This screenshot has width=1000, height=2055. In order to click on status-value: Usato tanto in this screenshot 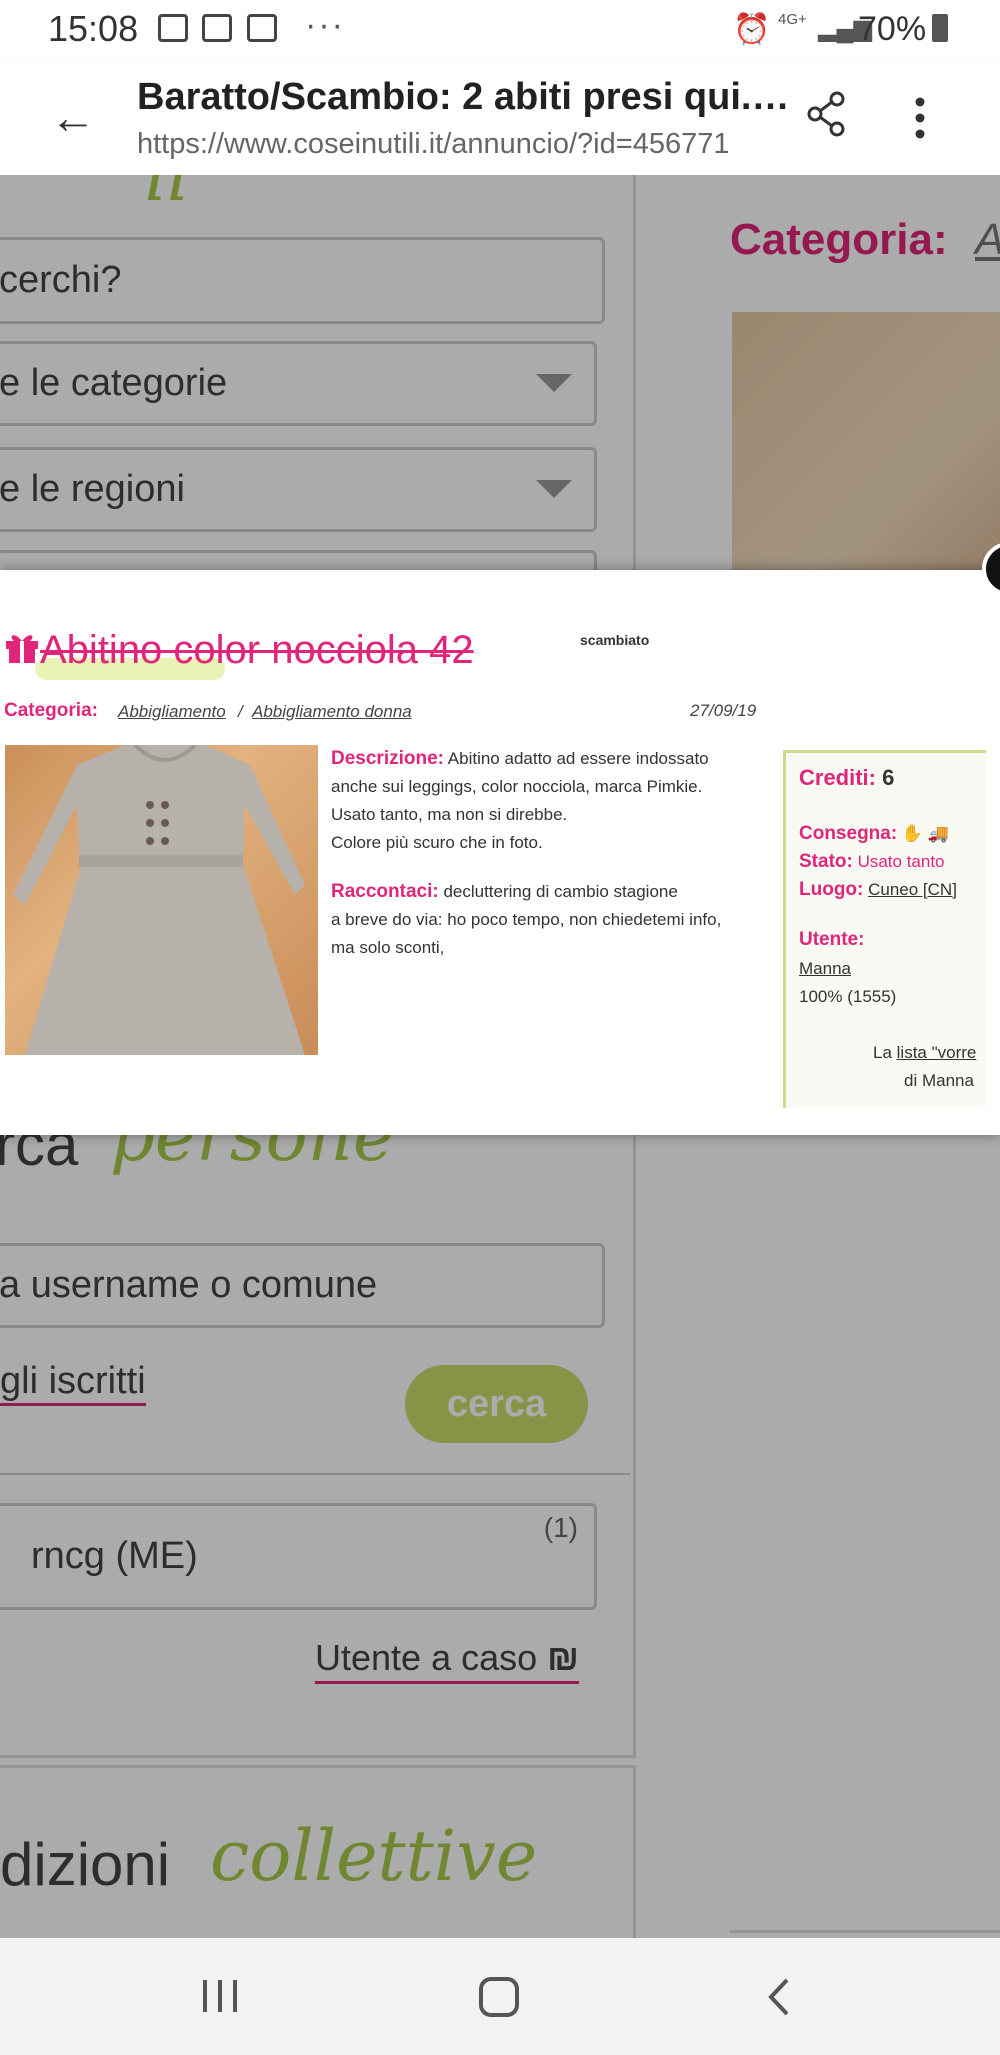, I will do `click(901, 861)`.